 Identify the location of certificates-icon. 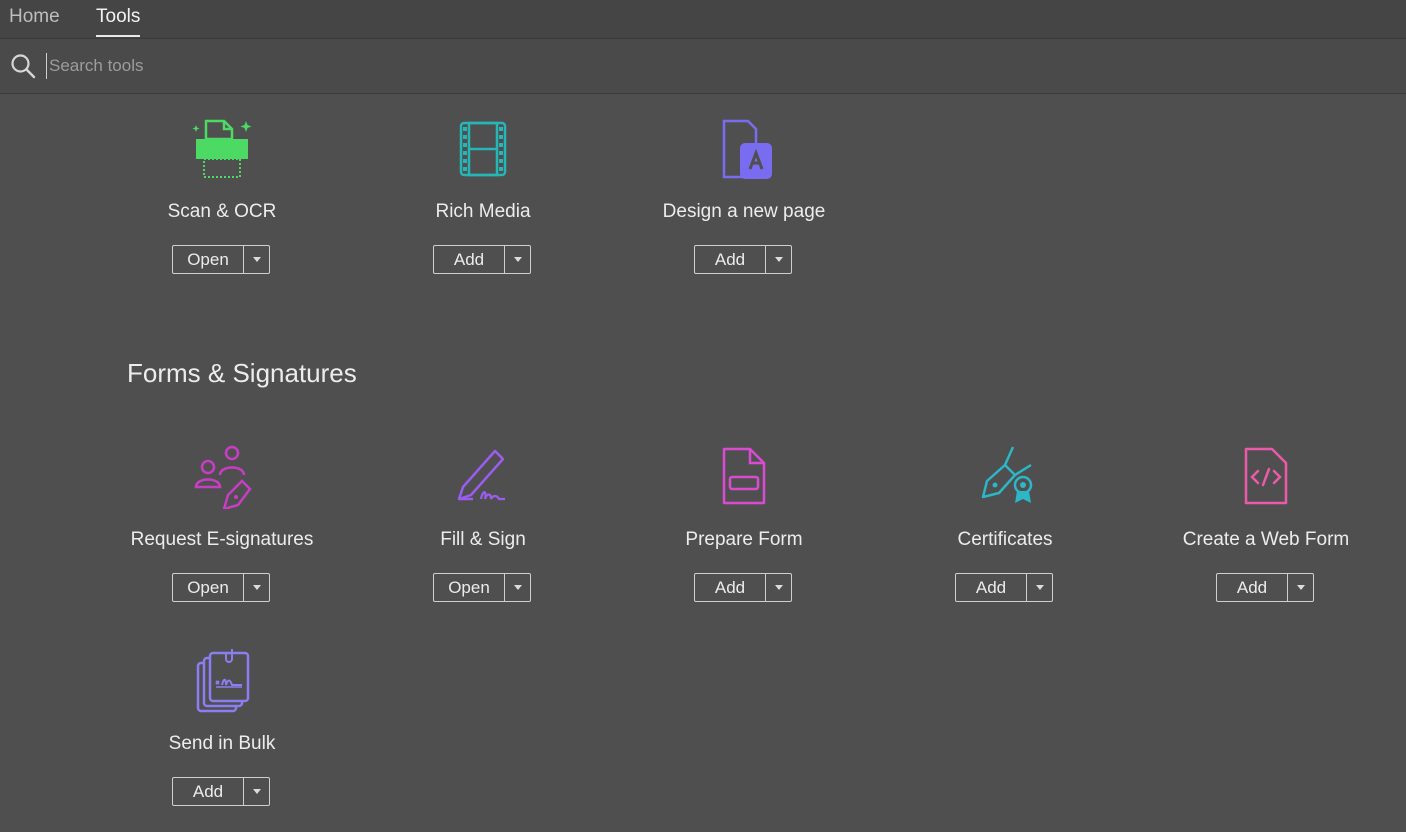
(1007, 474).